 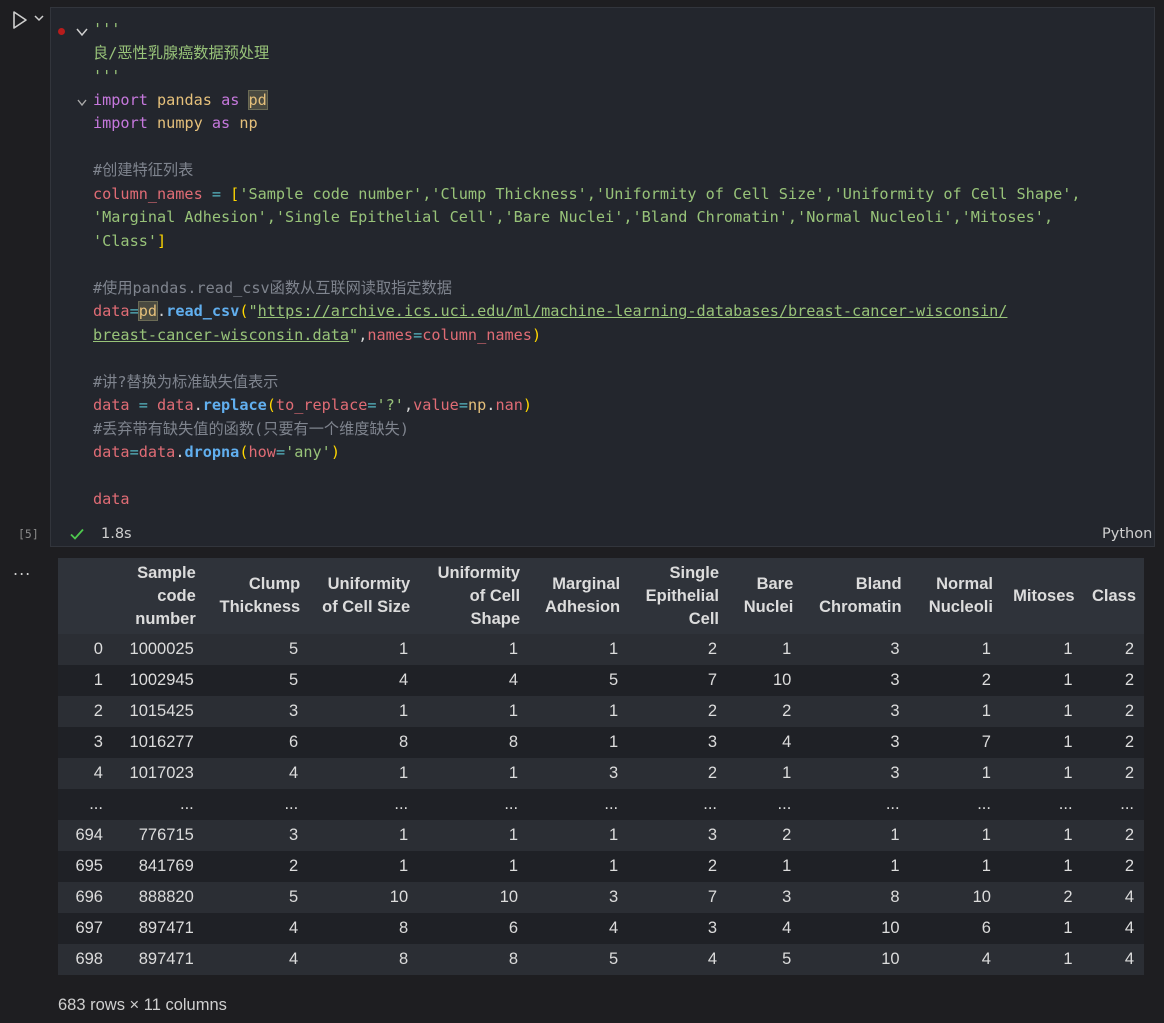 I want to click on url-link: breast-cancer-wisconsin.data, so click(x=221, y=335).